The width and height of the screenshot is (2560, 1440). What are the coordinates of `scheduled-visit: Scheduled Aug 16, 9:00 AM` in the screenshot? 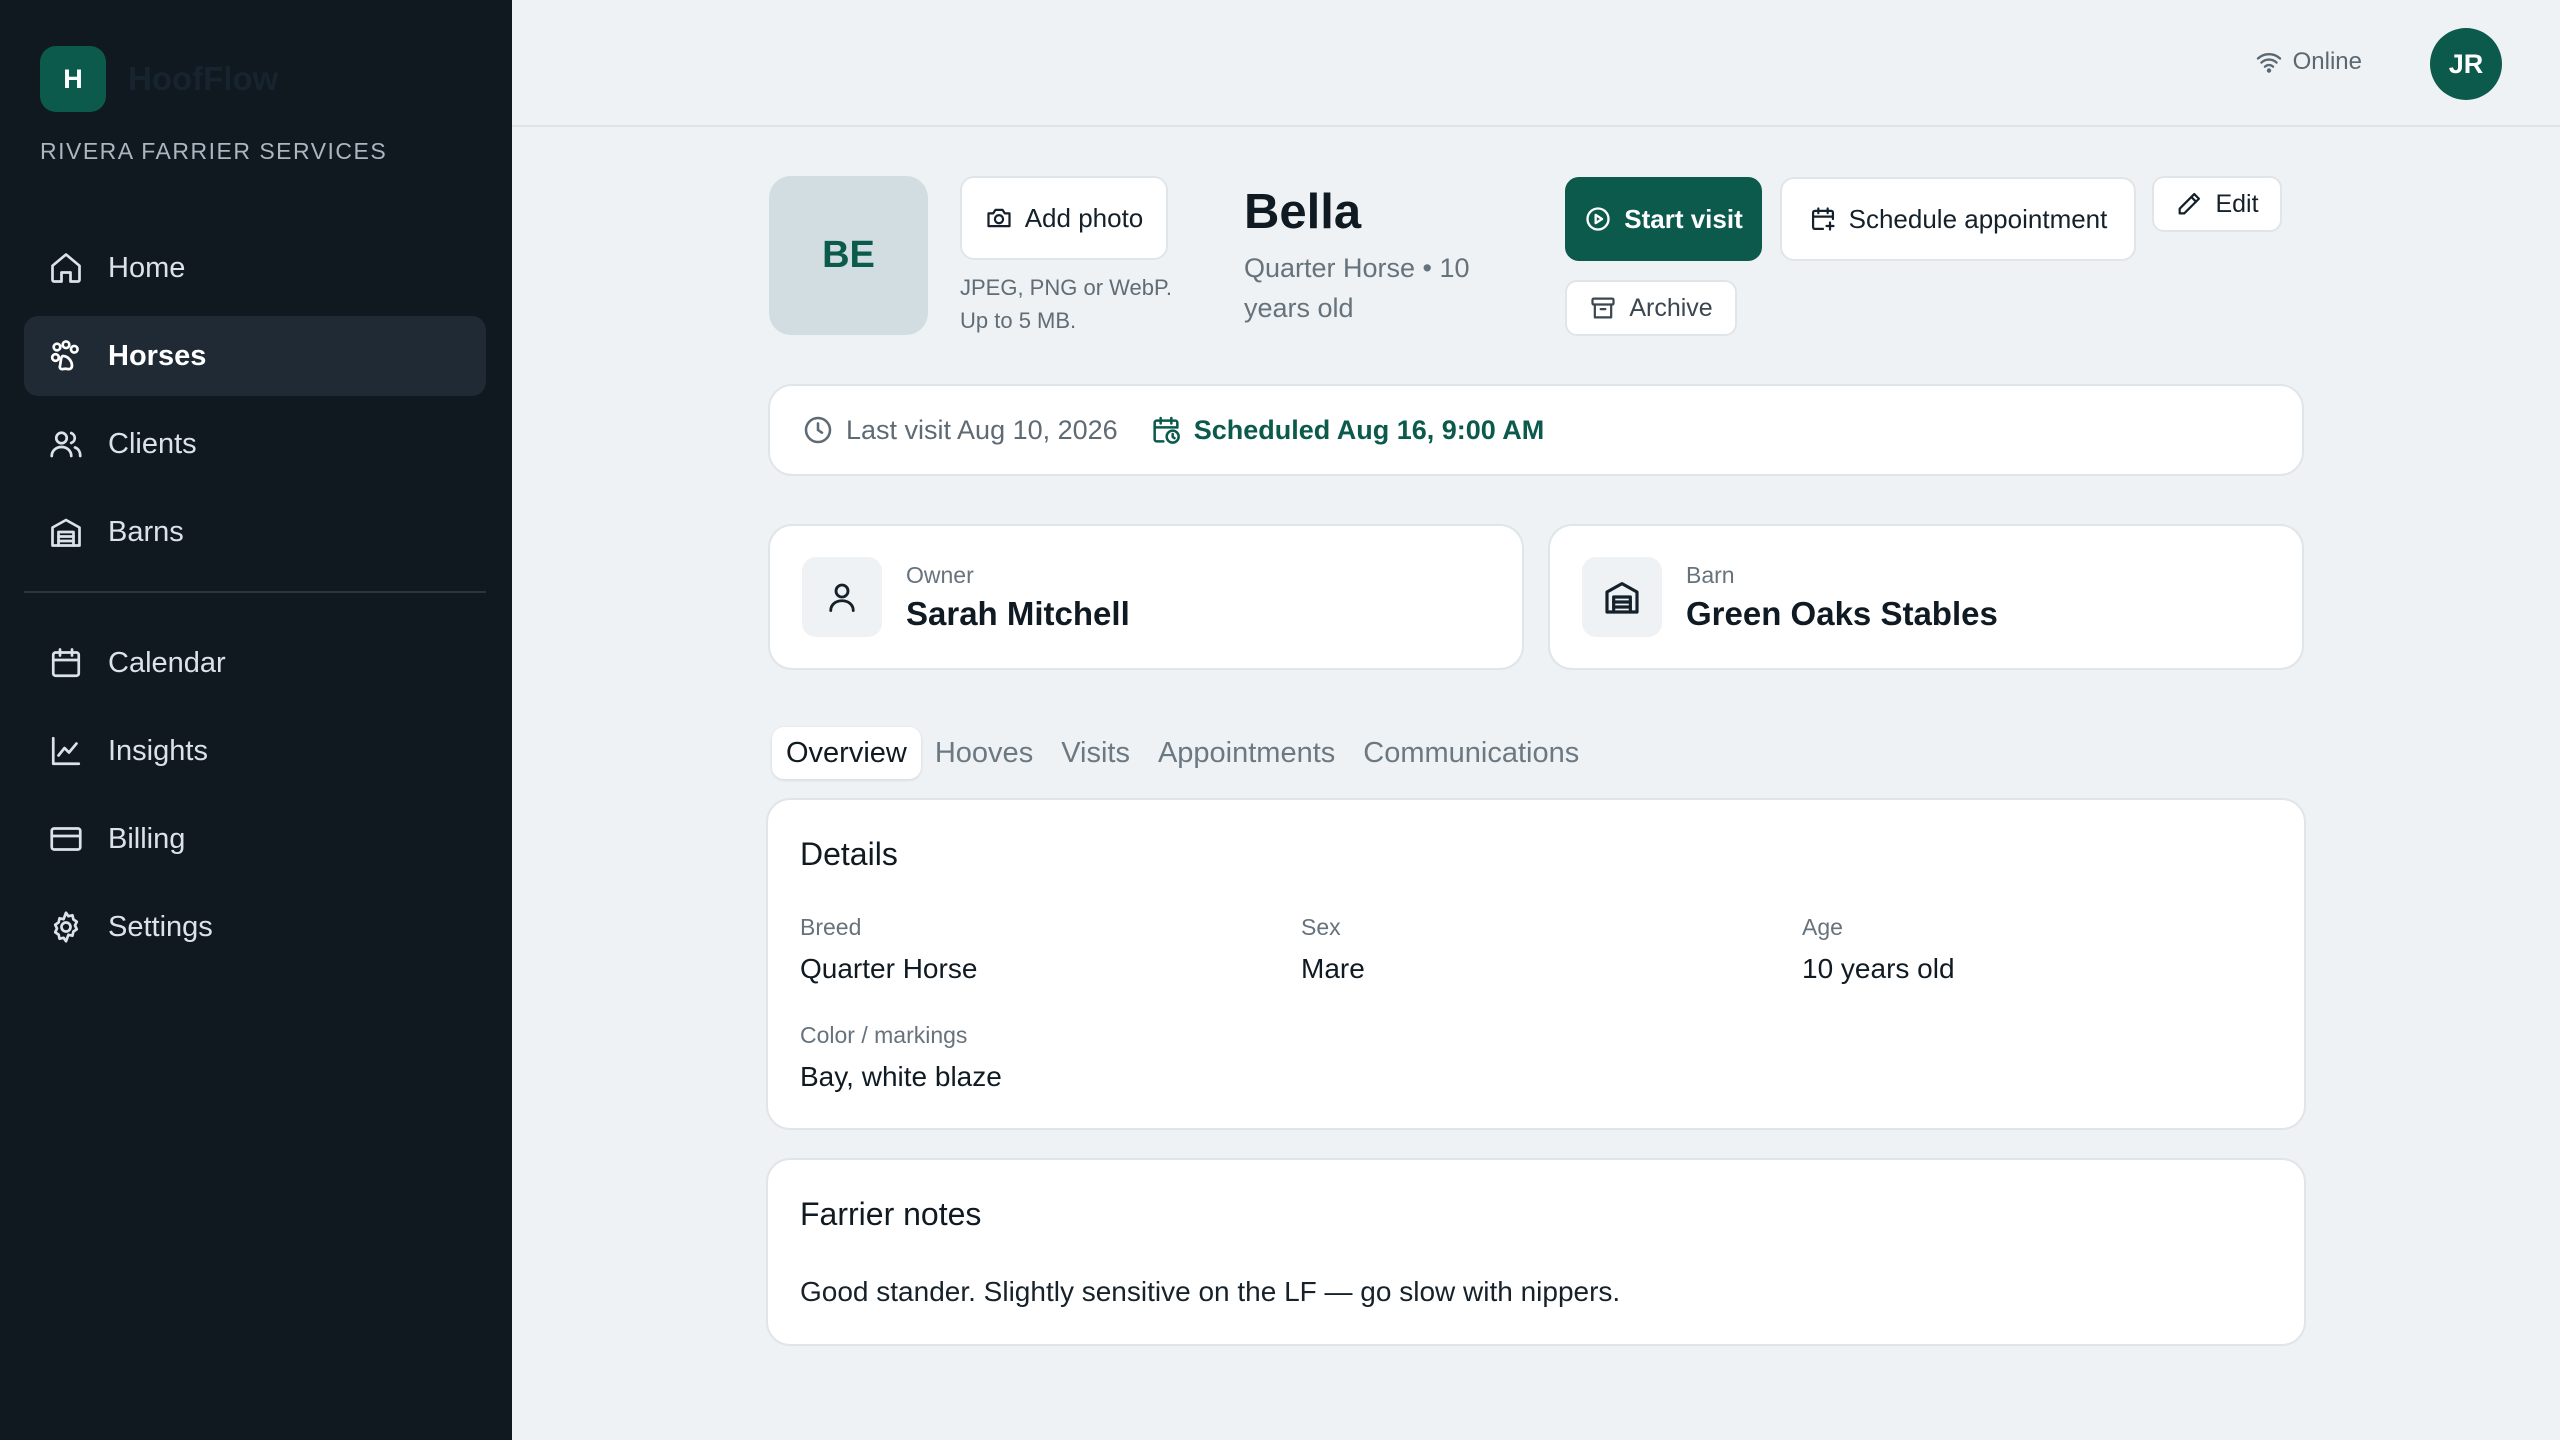 It's located at (1347, 430).